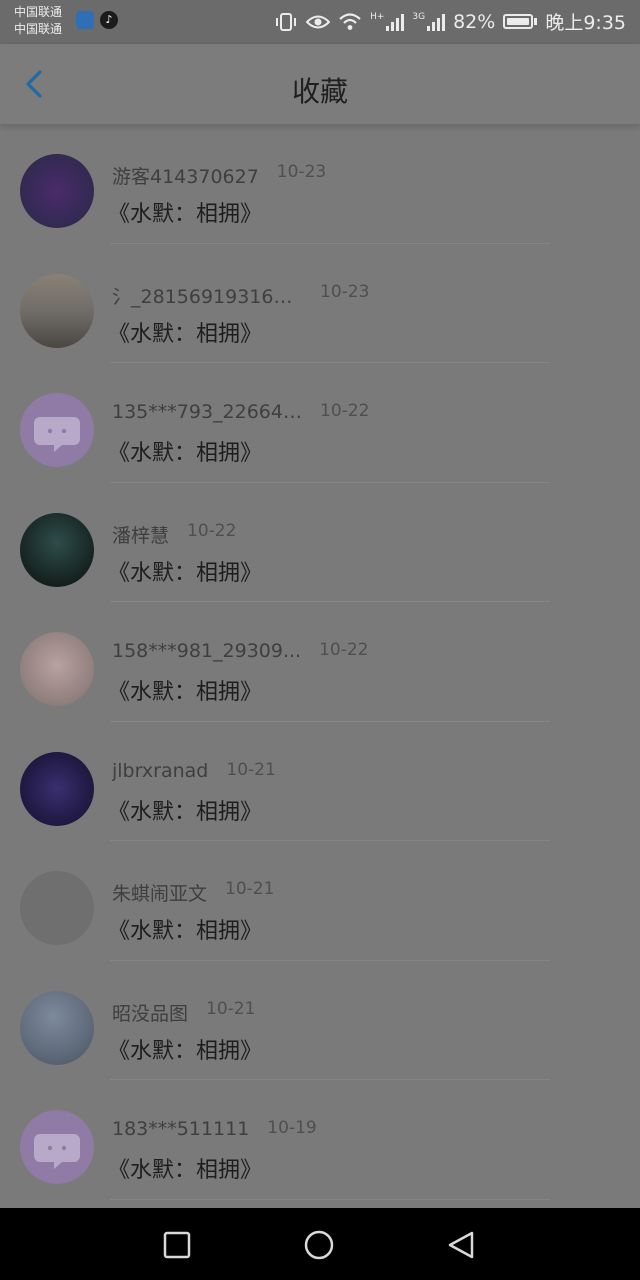 Image resolution: width=640 pixels, height=1280 pixels. I want to click on favorite-item: 氵_281569193169... 10-23 《水默：相拥》, so click(320, 303).